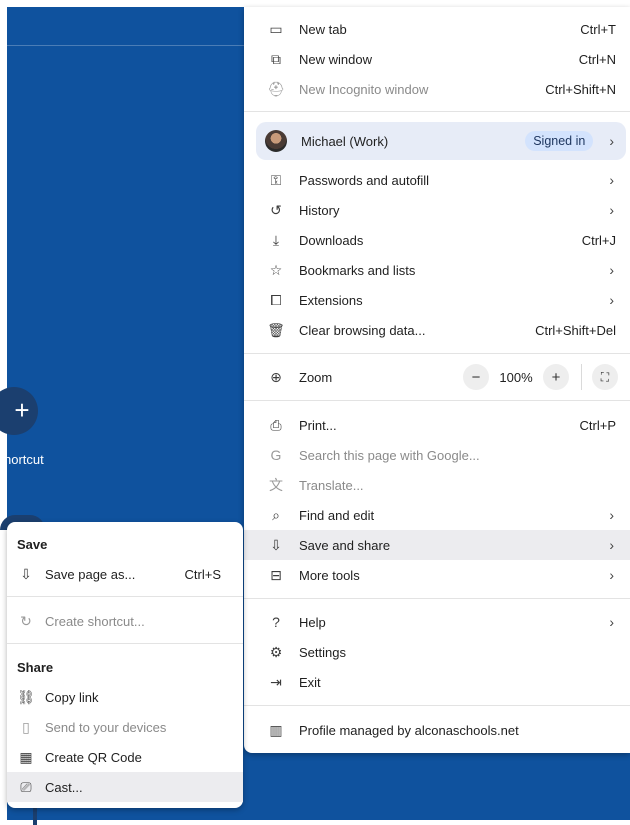  Describe the element at coordinates (605, 377) in the screenshot. I see `fullscreen-button: ⛶` at that location.